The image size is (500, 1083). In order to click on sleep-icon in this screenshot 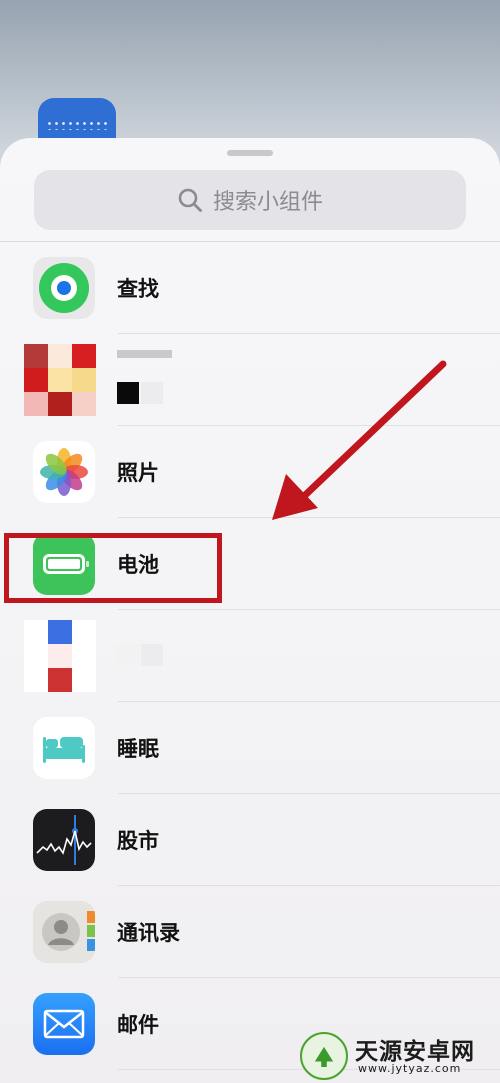, I will do `click(64, 748)`.